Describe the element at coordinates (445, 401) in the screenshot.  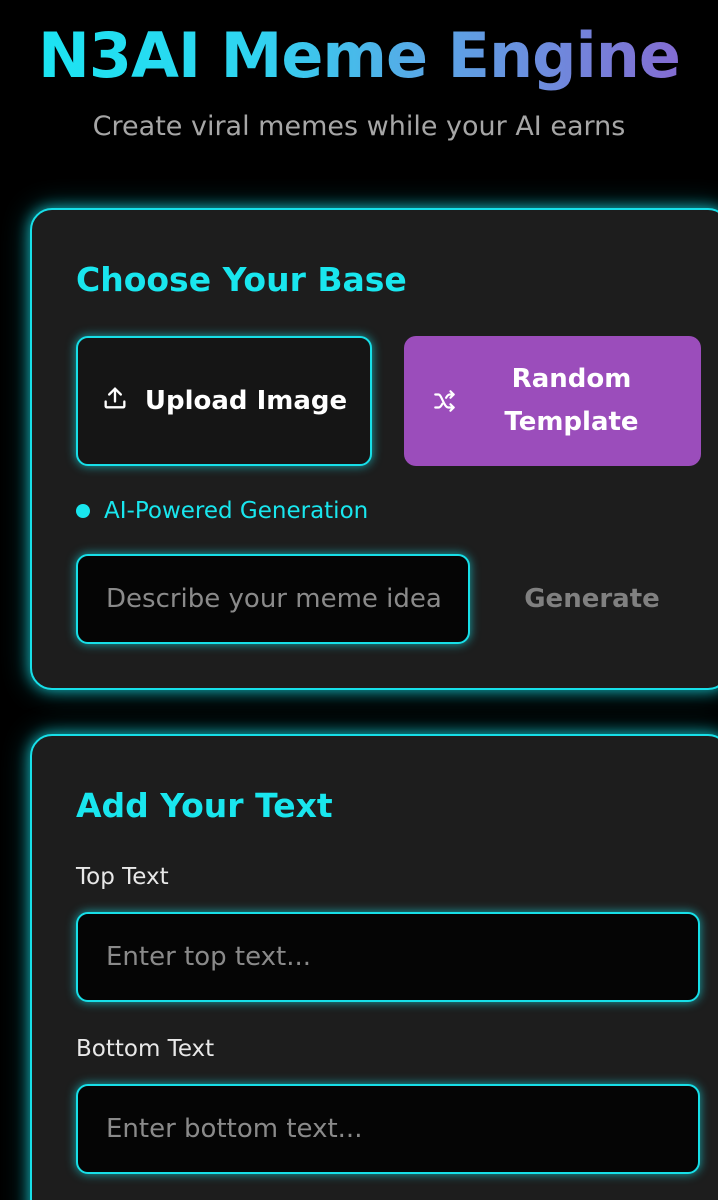
I see `shuffle-icon` at that location.